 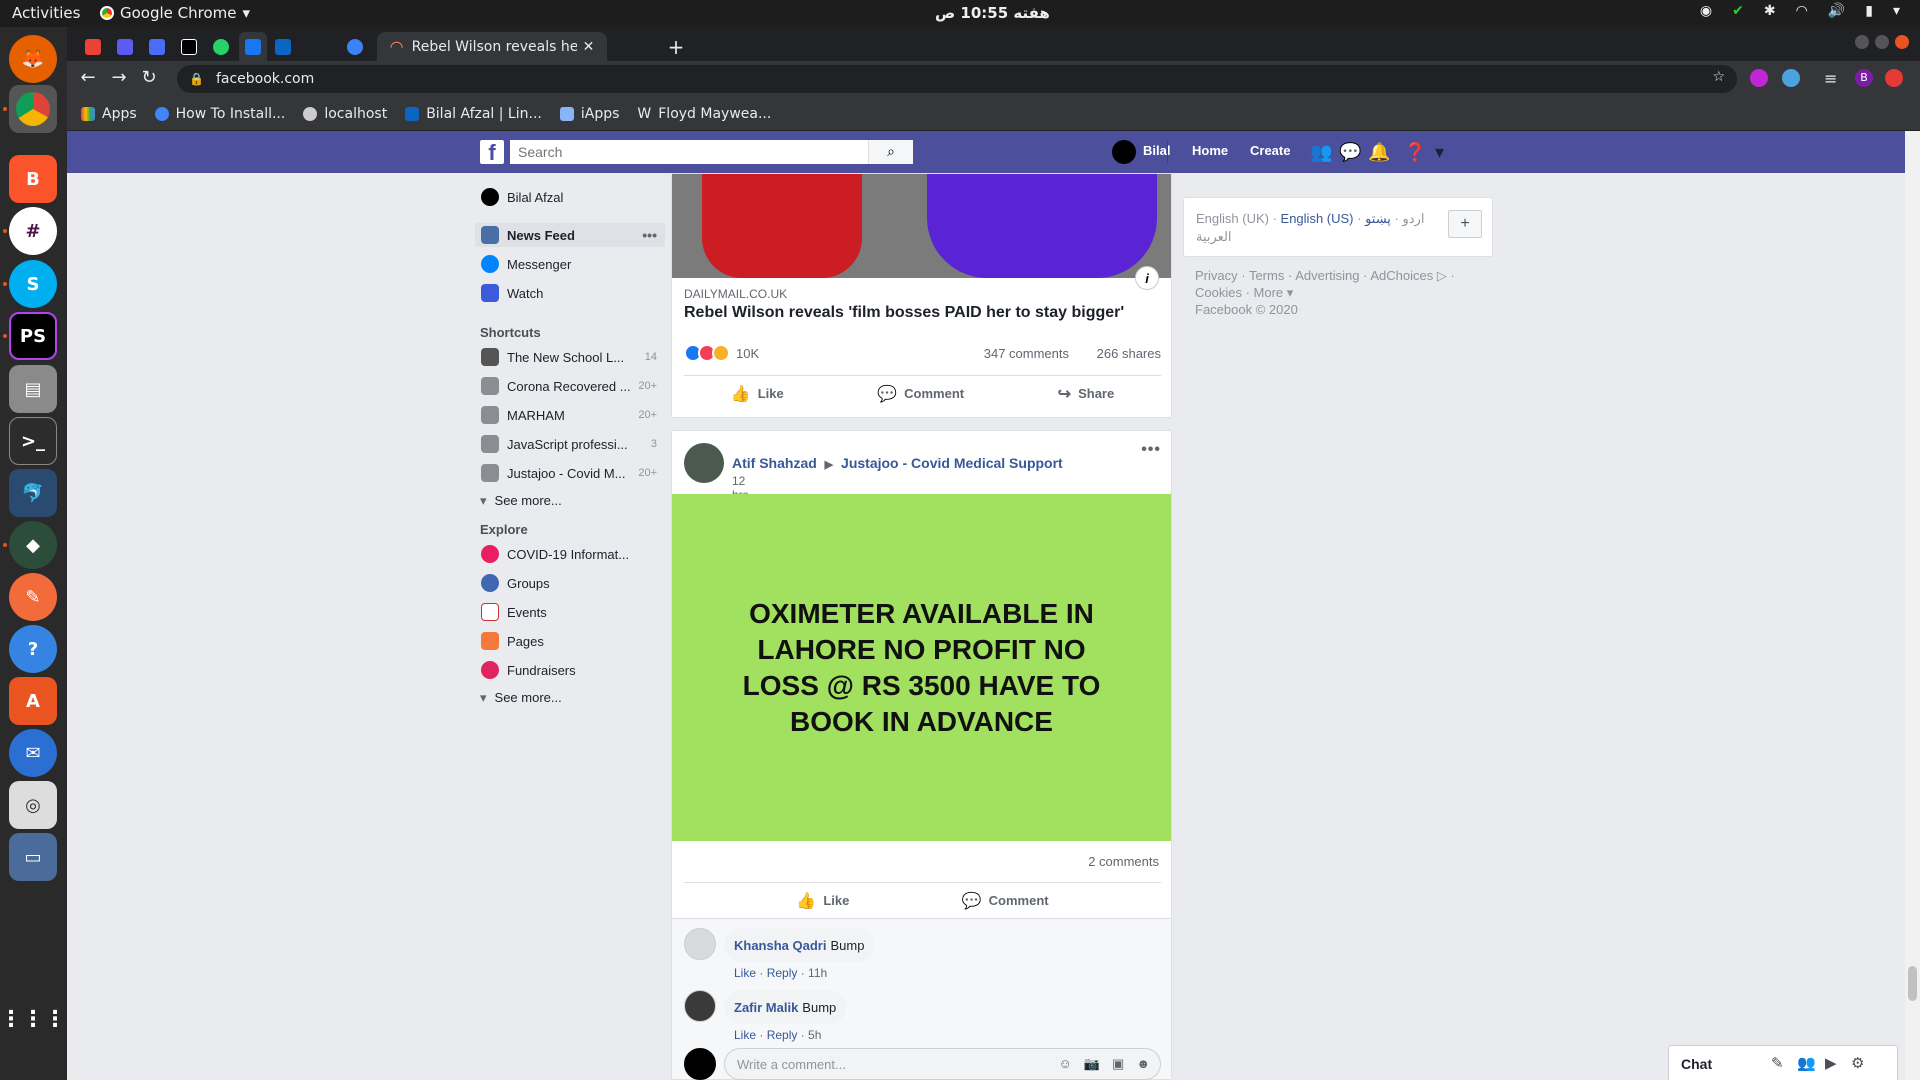 What do you see at coordinates (1147, 278) in the screenshot?
I see `info-icon: i` at bounding box center [1147, 278].